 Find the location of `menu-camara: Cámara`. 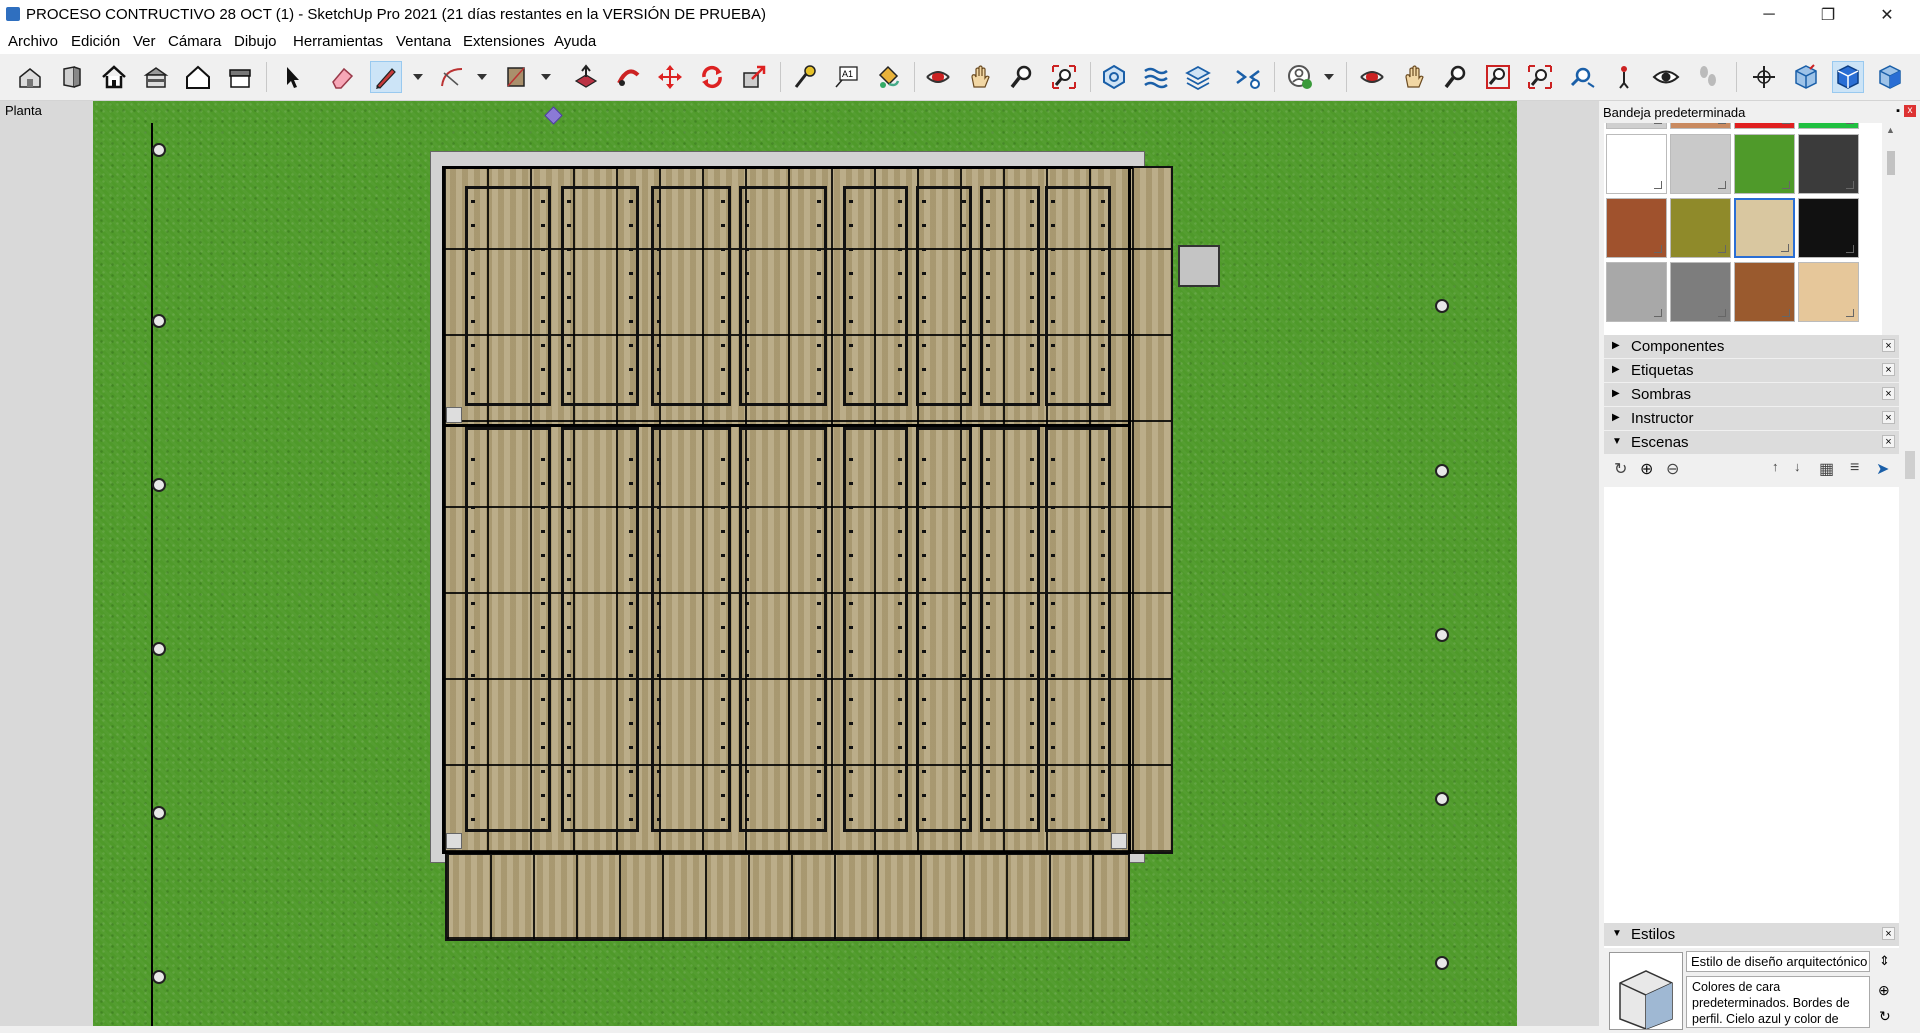

menu-camara: Cámara is located at coordinates (194, 41).